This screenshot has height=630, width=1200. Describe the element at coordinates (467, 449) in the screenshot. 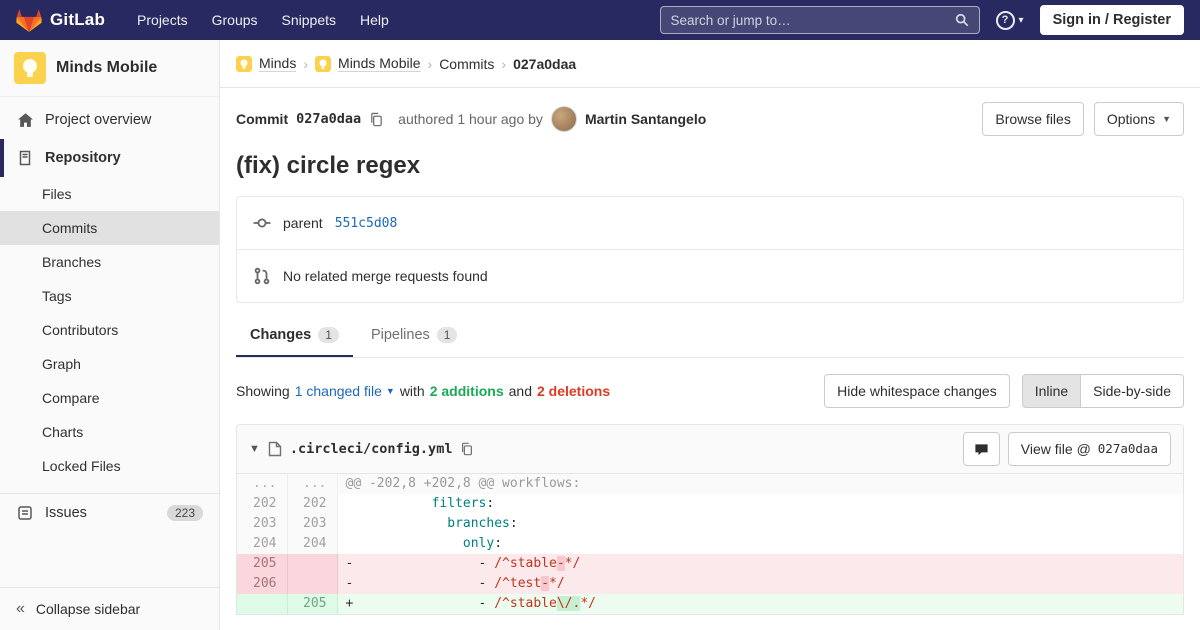

I see `copy-file-path-icon` at that location.